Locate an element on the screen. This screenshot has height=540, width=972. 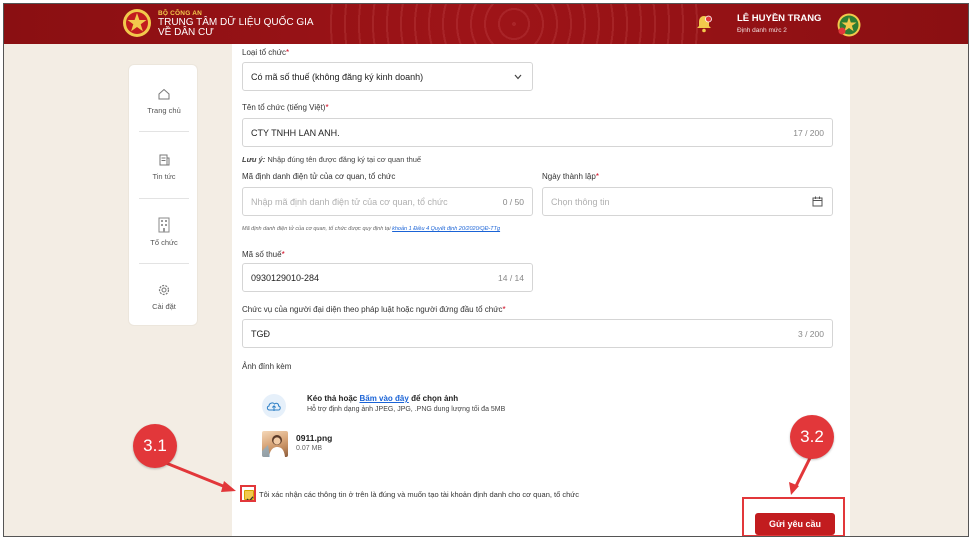
attachment-filename: 0911.png is located at coordinates (314, 438).